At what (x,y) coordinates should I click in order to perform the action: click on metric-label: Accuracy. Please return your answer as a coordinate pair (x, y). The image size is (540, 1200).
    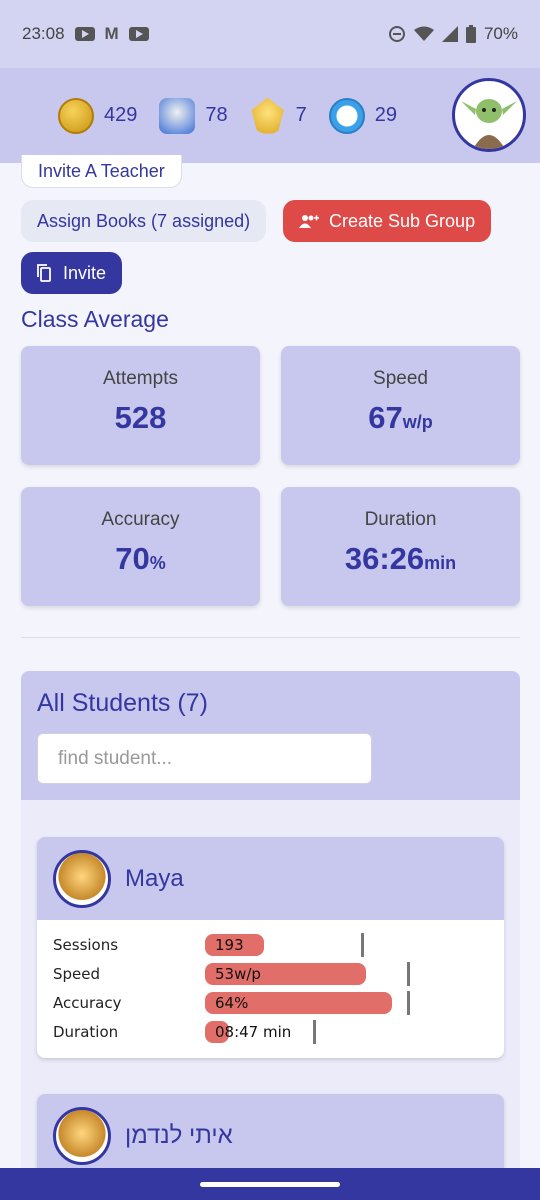
    Looking at the image, I should click on (87, 1002).